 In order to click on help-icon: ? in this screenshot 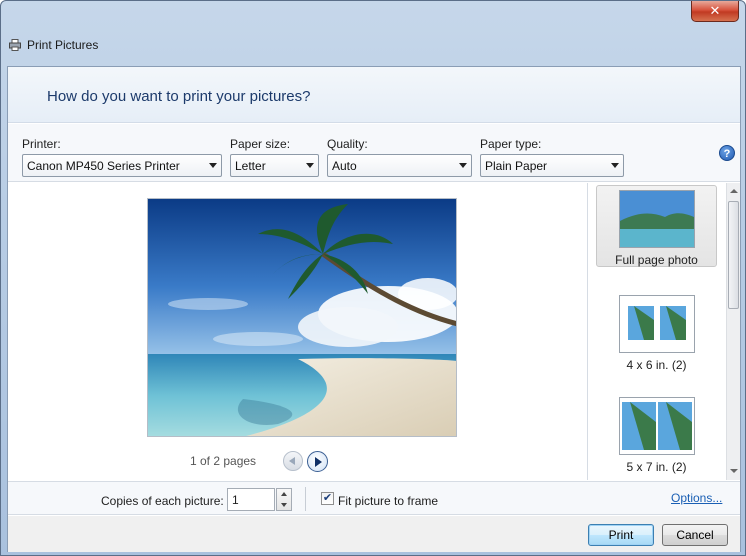, I will do `click(727, 153)`.